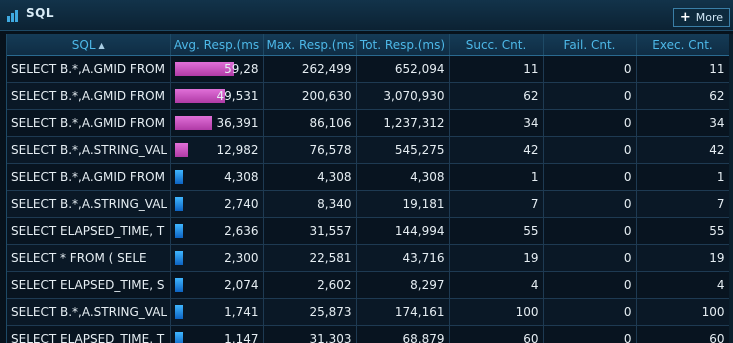  What do you see at coordinates (403, 231) in the screenshot?
I see `tot-resp-cell: 144,994` at bounding box center [403, 231].